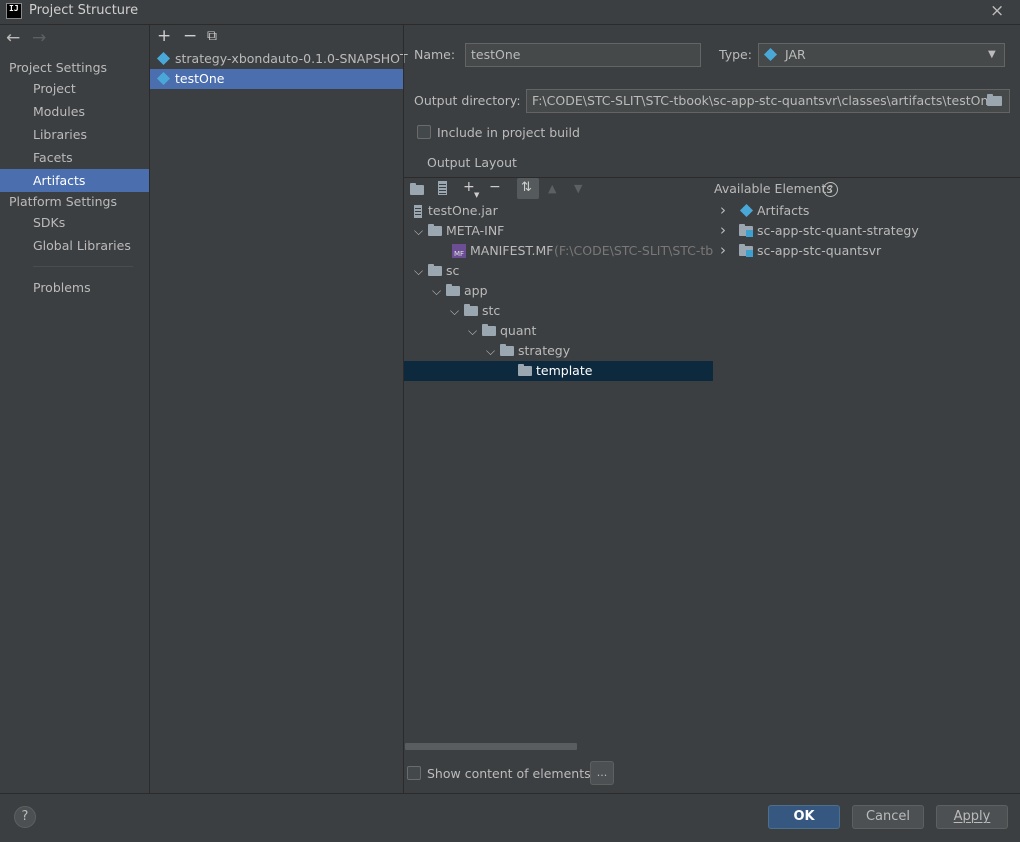 This screenshot has width=1020, height=842. What do you see at coordinates (475, 230) in the screenshot?
I see `layout-tree-label: META-INF` at bounding box center [475, 230].